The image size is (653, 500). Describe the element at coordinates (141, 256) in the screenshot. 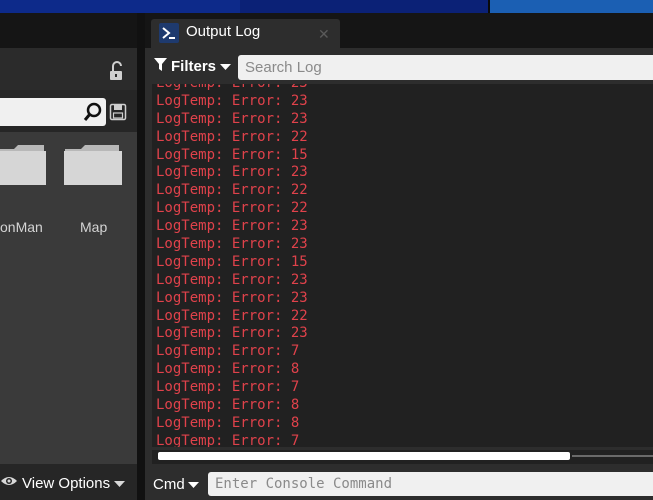

I see `panel-splitter` at that location.